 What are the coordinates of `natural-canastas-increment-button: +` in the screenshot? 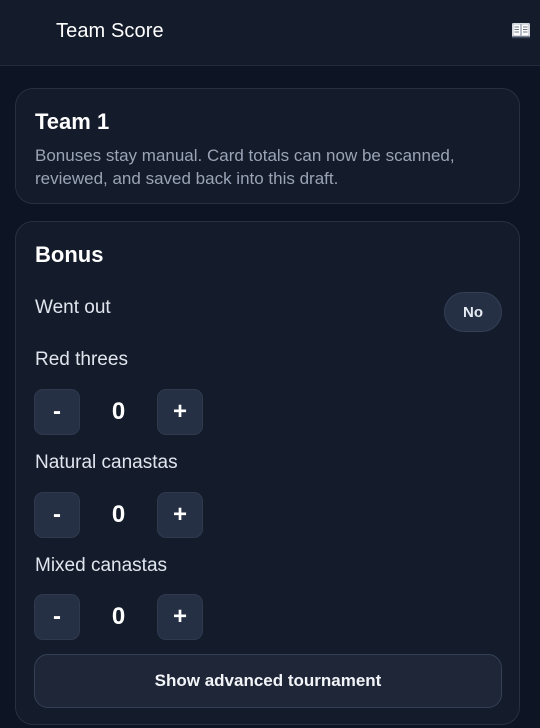 It's located at (180, 515).